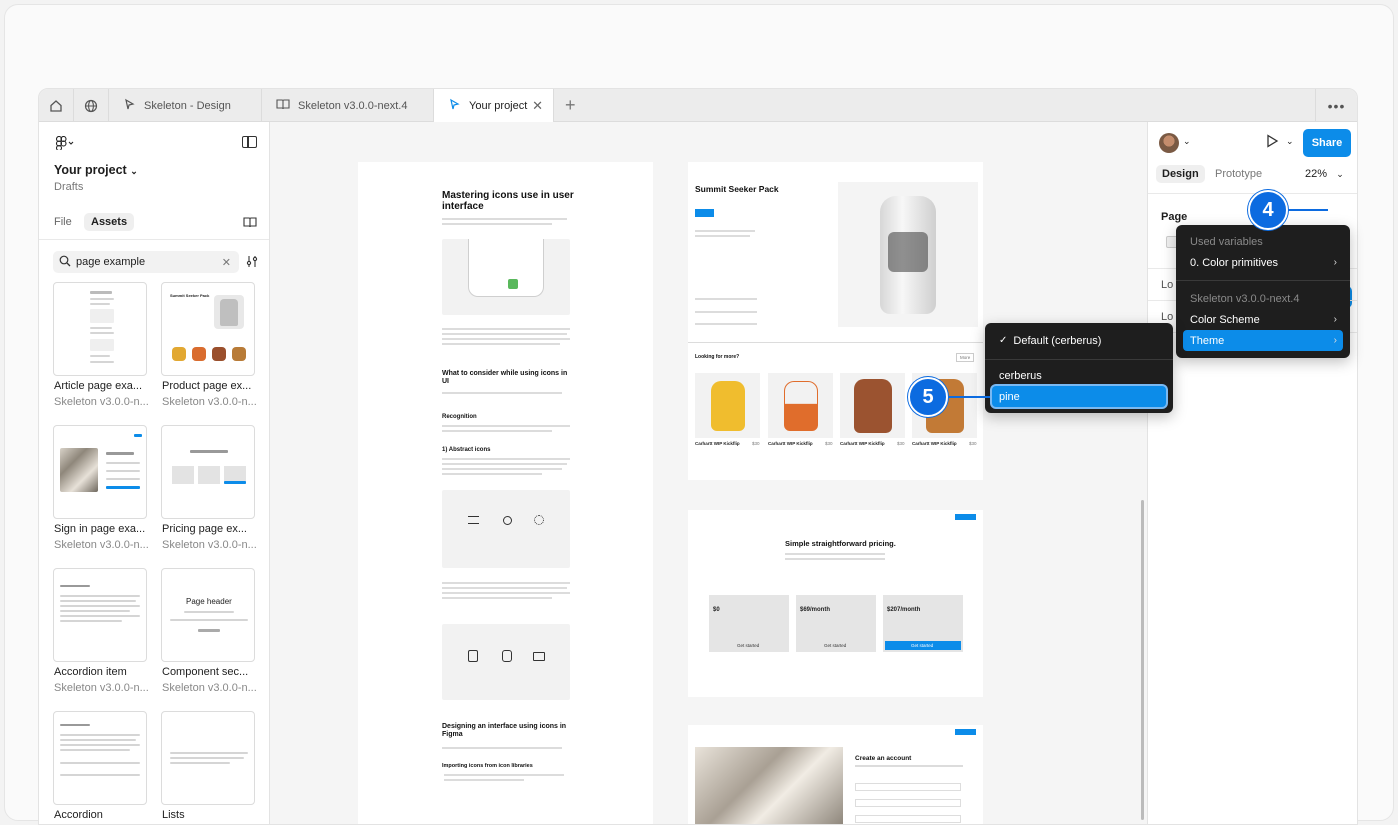  What do you see at coordinates (506, 529) in the screenshot?
I see `article-icons-figure` at bounding box center [506, 529].